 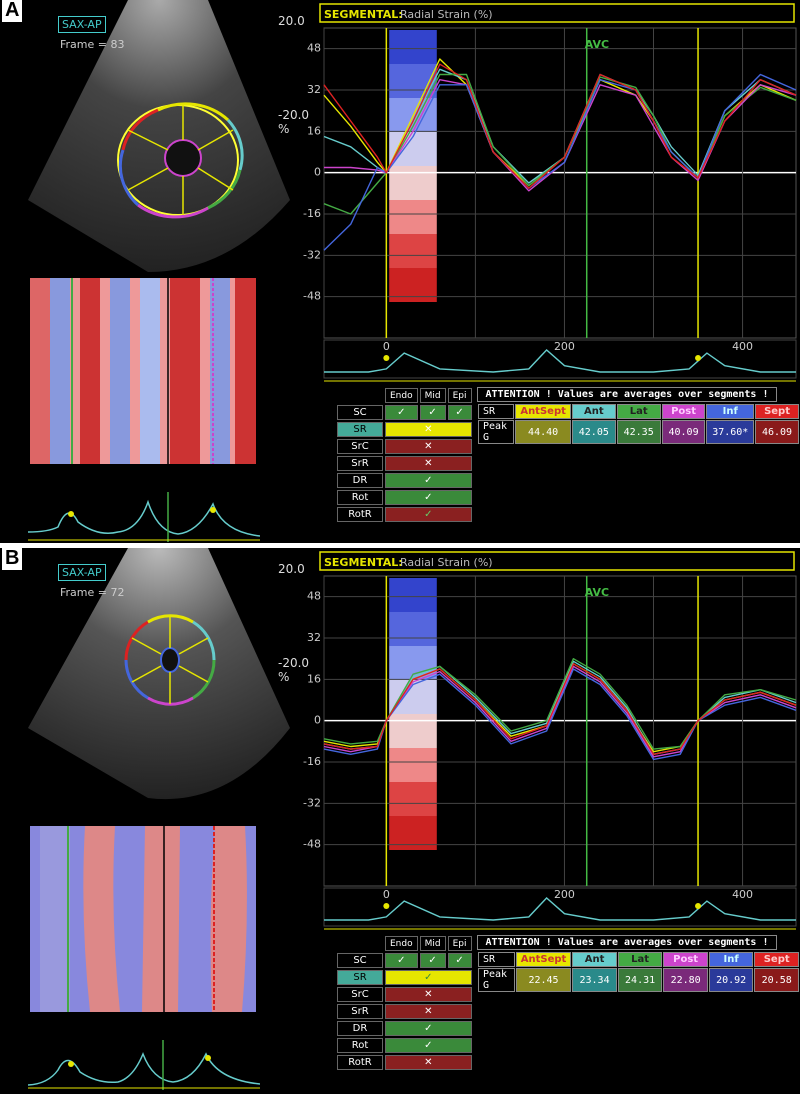 What do you see at coordinates (404, 455) in the screenshot?
I see `parameter-table: Endo Mid Epi SC ✓ ✓ ✓ SR ✕ SrC ✕ SrR ✕ DR ✓ Rot ✓ RotR ✓` at bounding box center [404, 455].